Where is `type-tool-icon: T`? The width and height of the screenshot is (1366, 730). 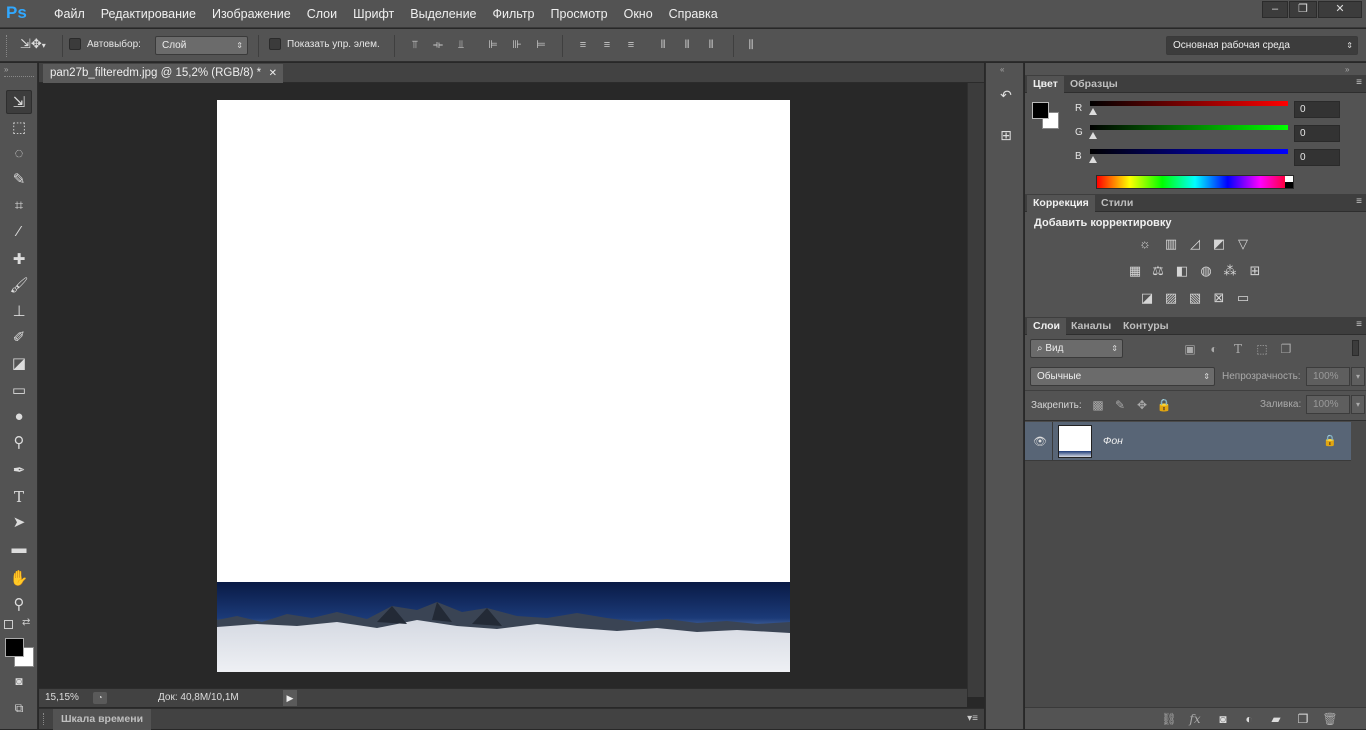
type-tool-icon: T is located at coordinates (19, 497).